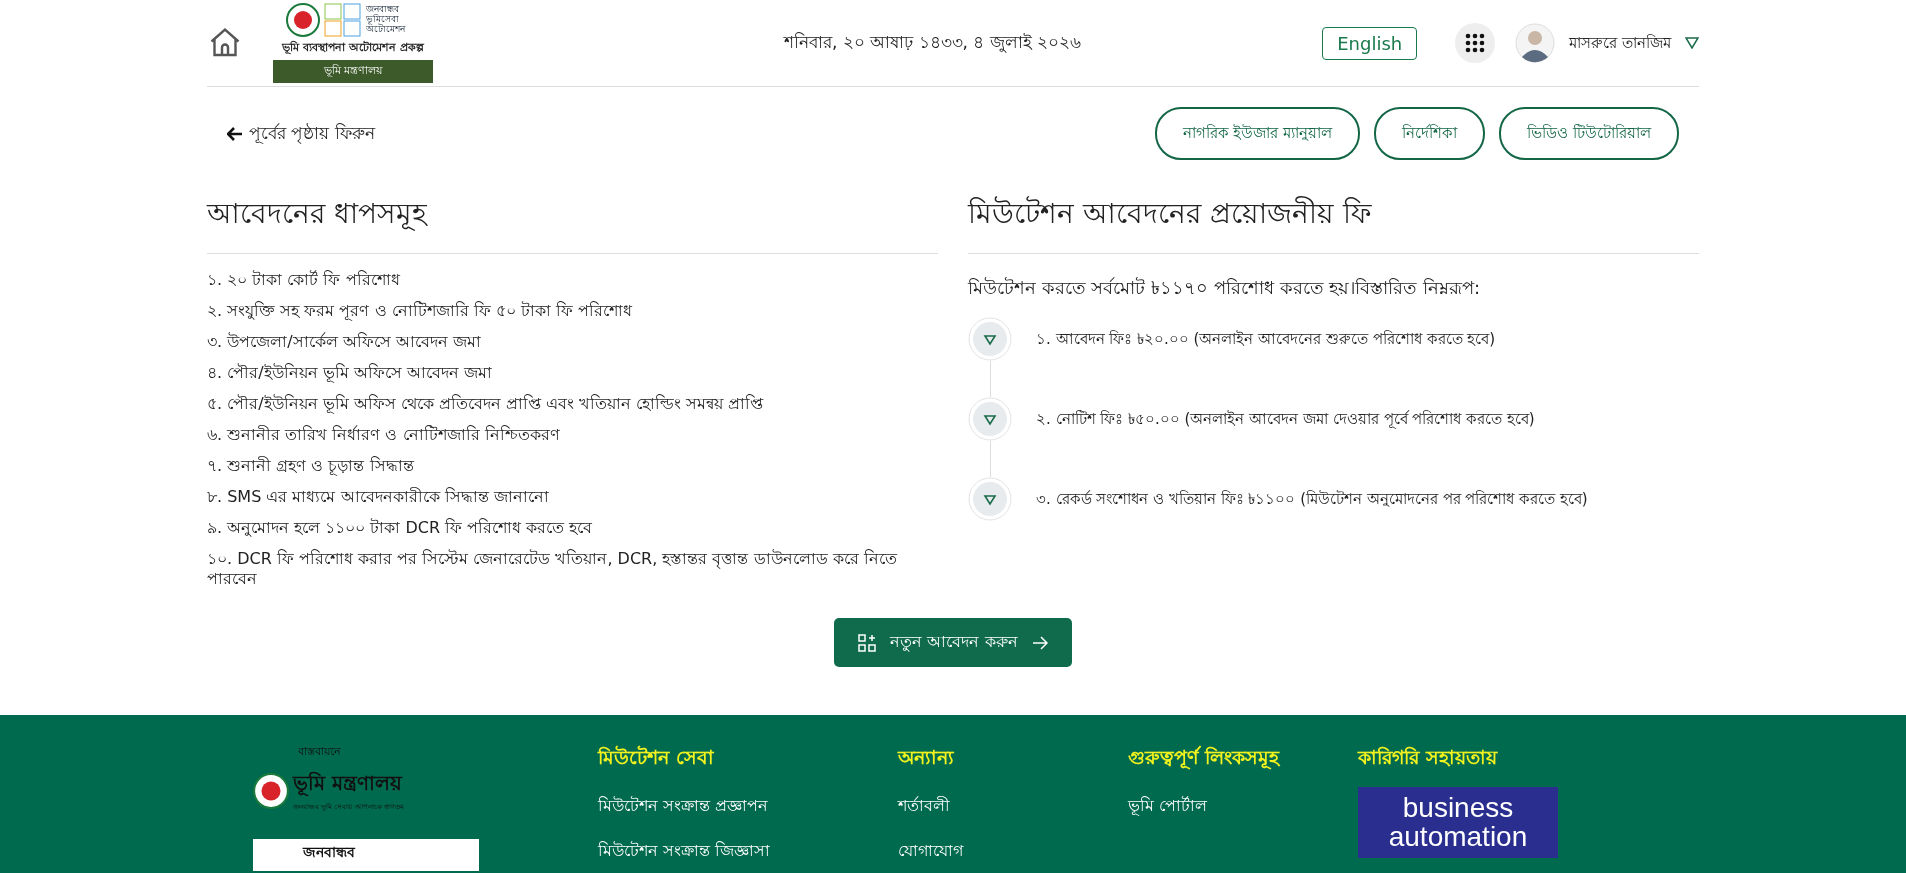  I want to click on footer-link: মিউটেশন সংক্রান্ত জিজ্ঞাসা, so click(748, 851).